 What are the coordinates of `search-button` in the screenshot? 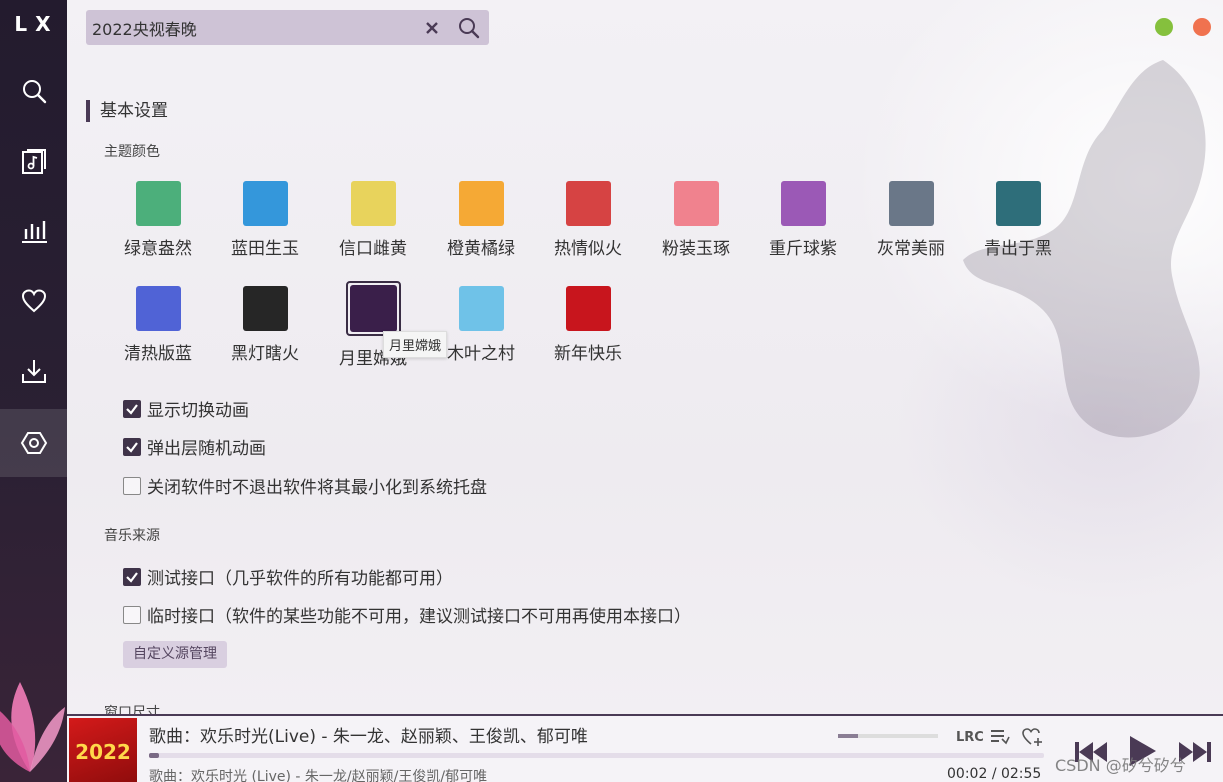 It's located at (469, 28).